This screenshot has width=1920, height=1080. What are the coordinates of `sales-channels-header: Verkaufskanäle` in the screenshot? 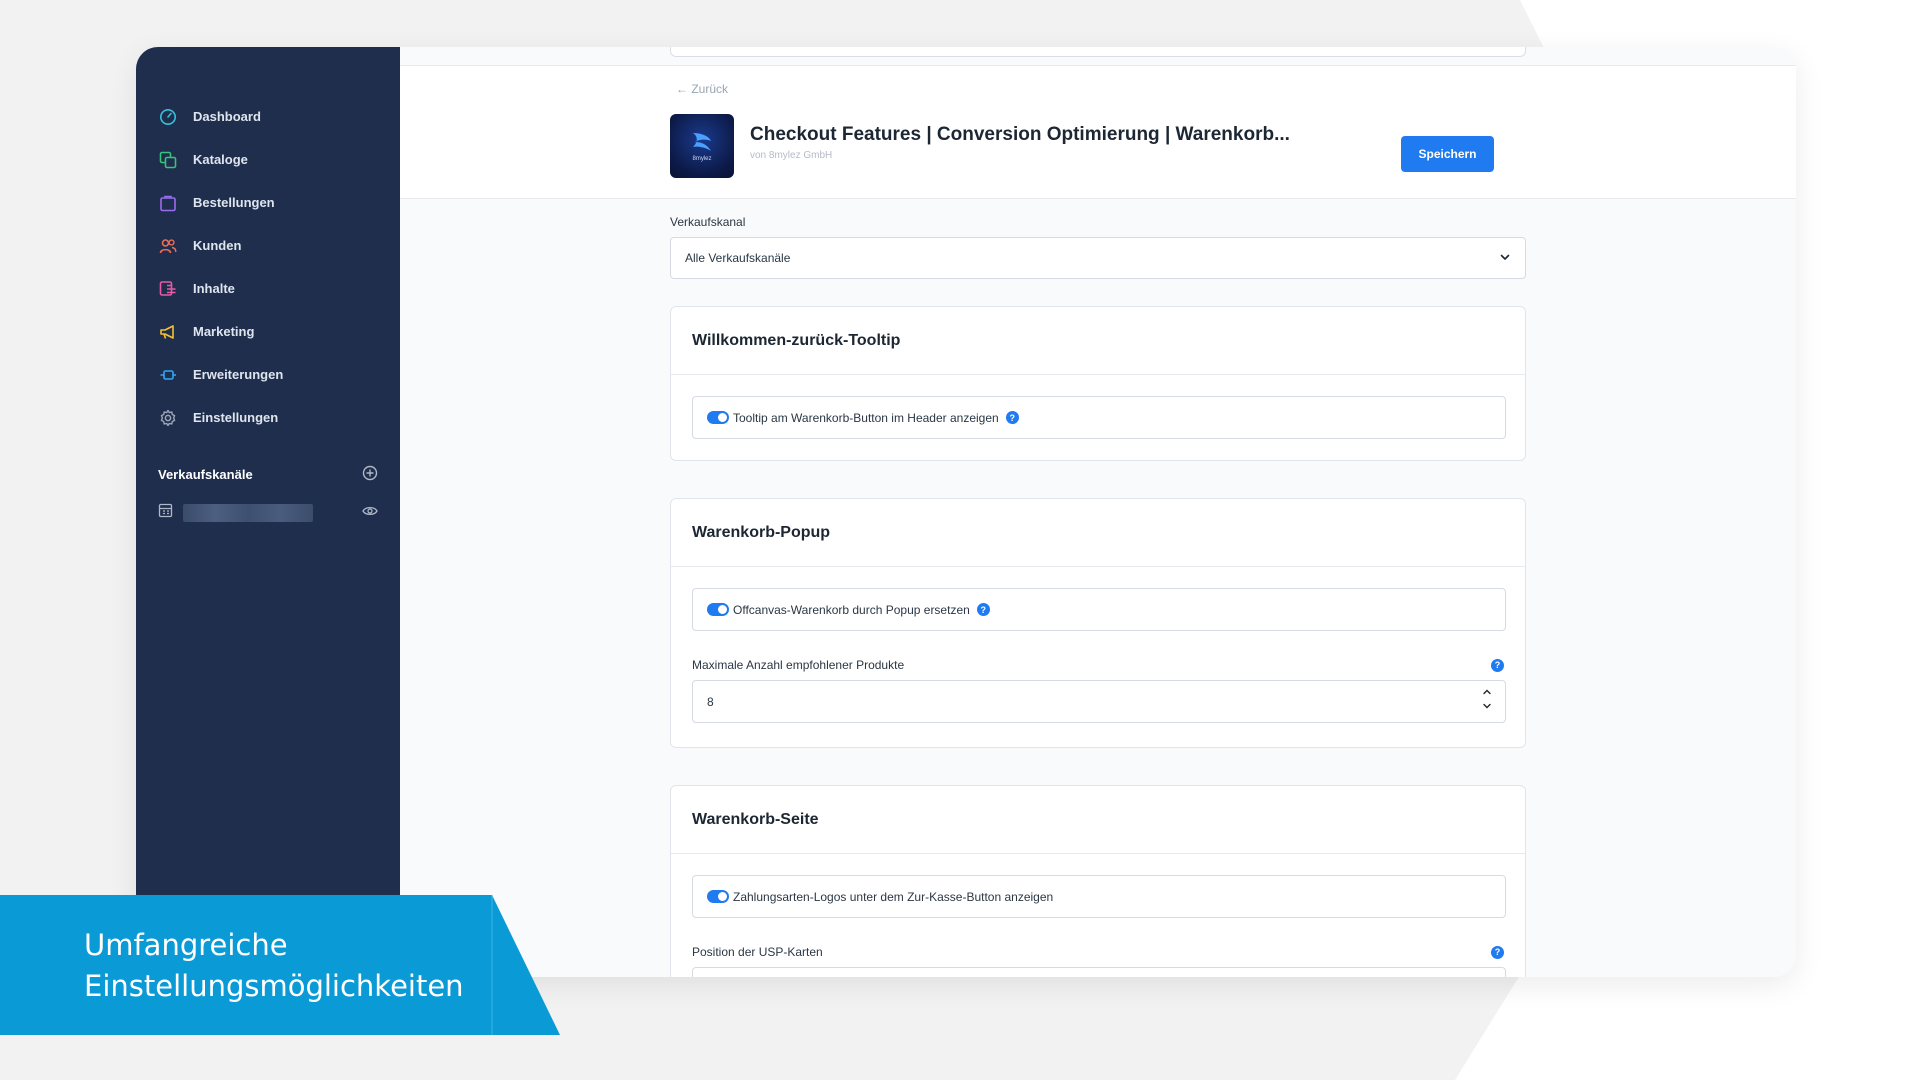 It's located at (268, 474).